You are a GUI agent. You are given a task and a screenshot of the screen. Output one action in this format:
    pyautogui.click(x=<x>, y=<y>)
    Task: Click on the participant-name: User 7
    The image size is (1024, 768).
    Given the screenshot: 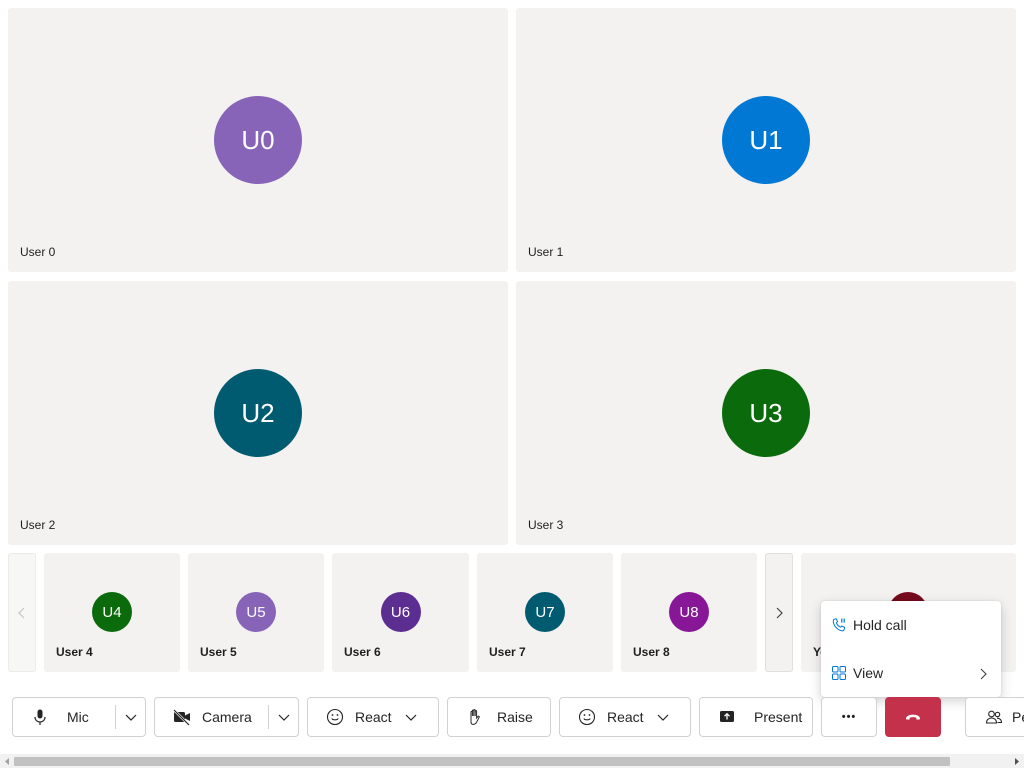 What is the action you would take?
    pyautogui.click(x=507, y=652)
    